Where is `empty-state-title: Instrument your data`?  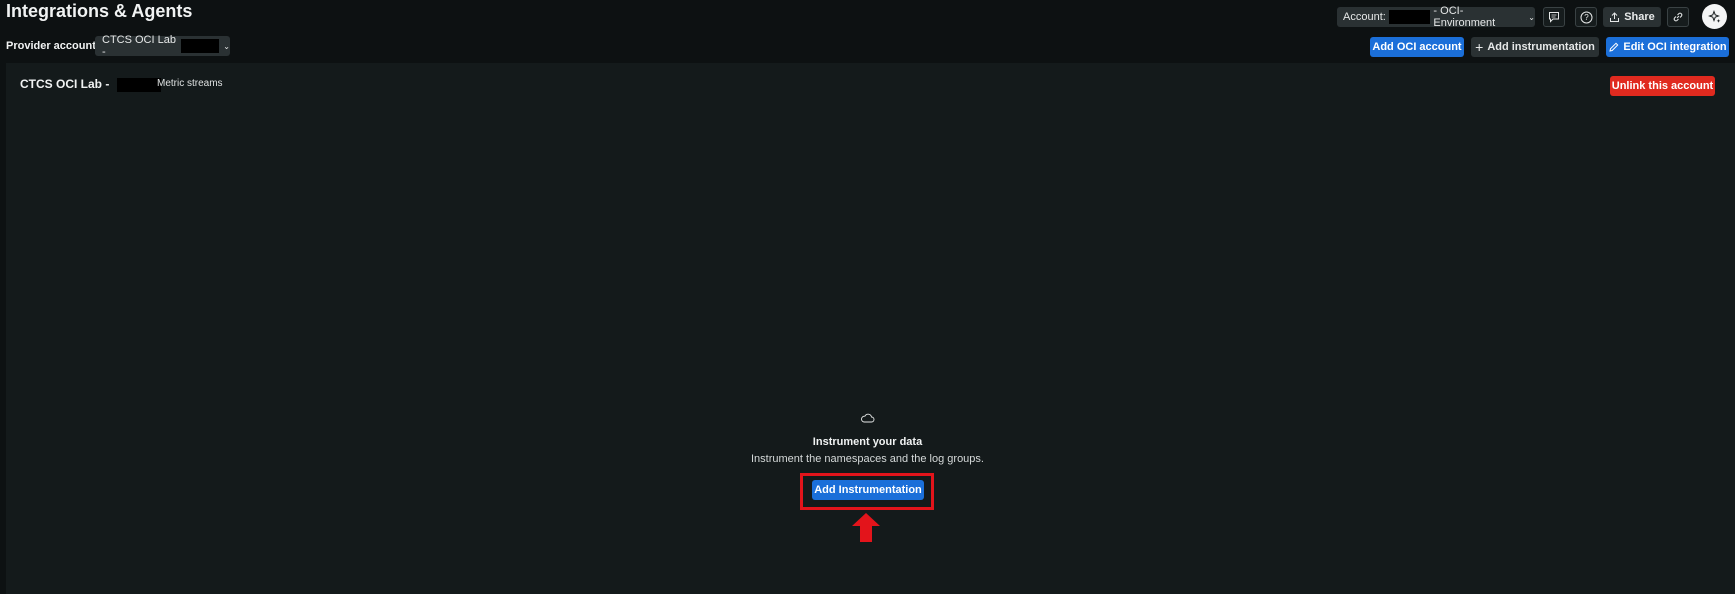
empty-state-title: Instrument your data is located at coordinates (867, 442).